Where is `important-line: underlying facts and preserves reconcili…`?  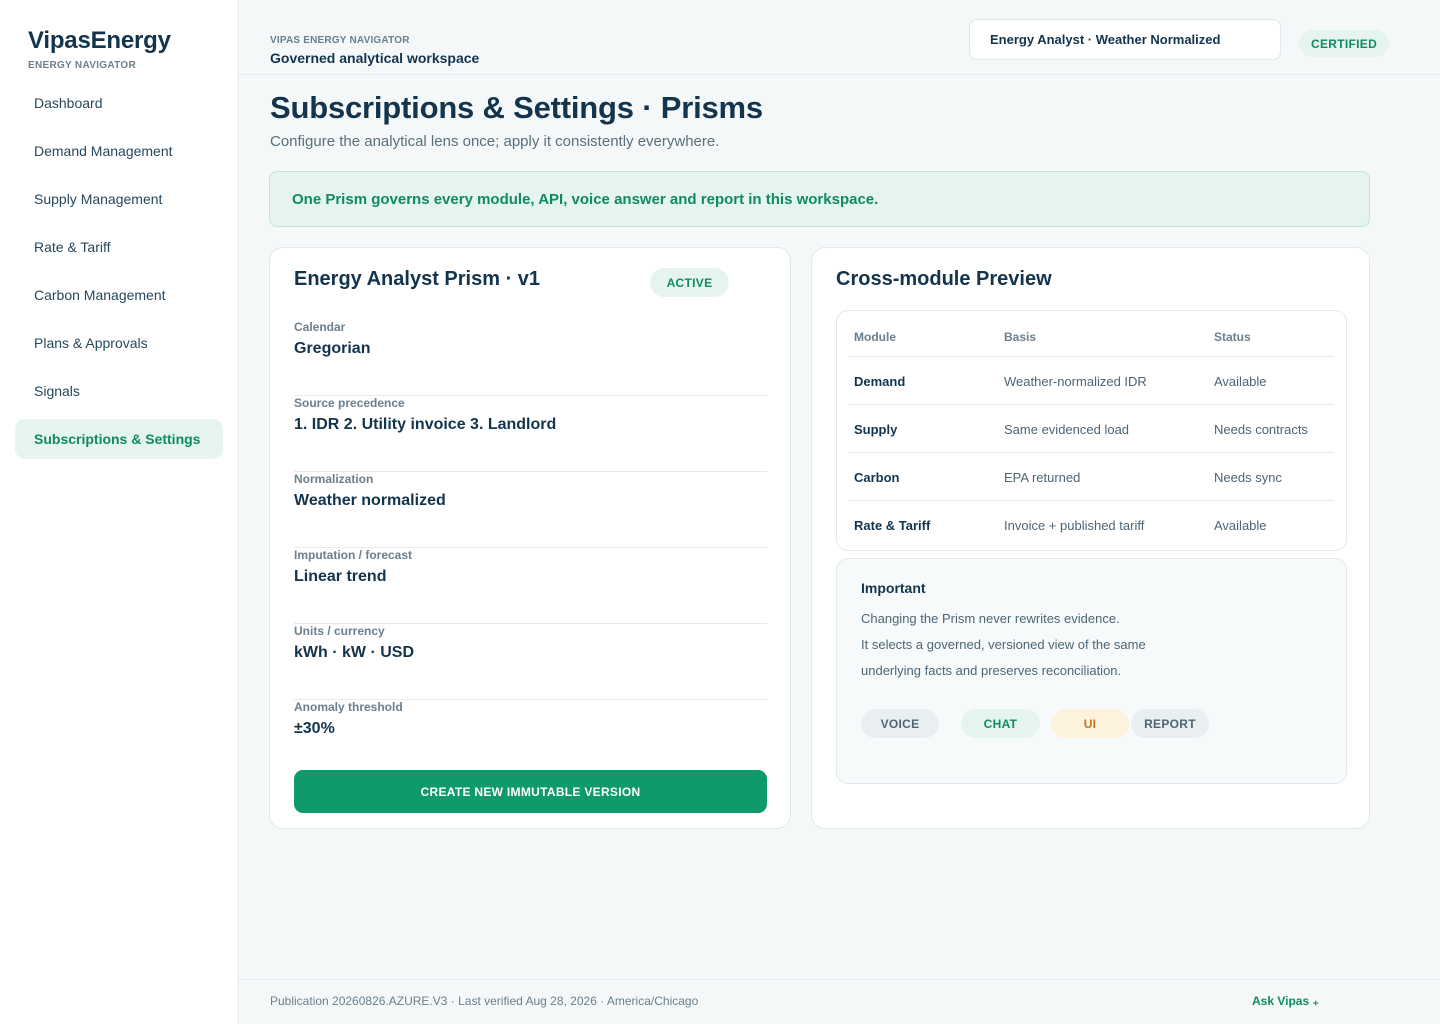 important-line: underlying facts and preserves reconcili… is located at coordinates (991, 670).